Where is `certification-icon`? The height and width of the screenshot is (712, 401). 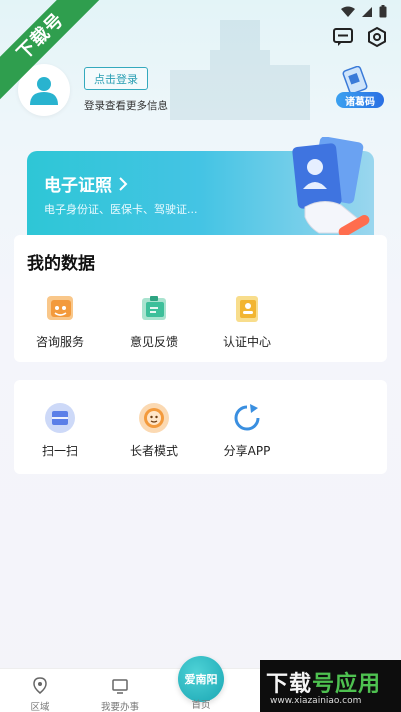
certification-icon is located at coordinates (247, 309).